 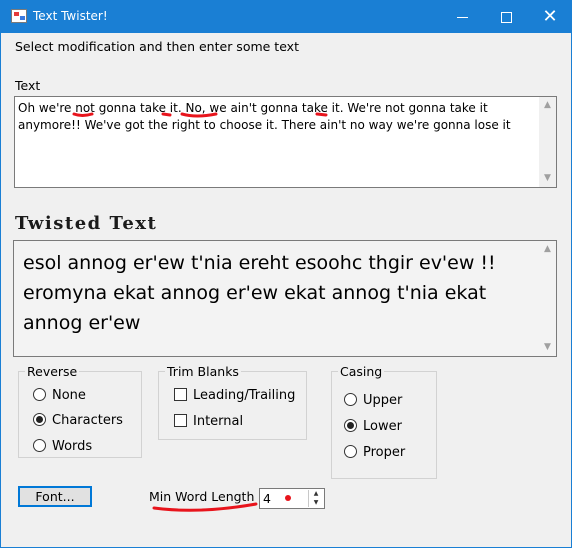 I want to click on reverse-legend: Reverse, so click(x=52, y=371).